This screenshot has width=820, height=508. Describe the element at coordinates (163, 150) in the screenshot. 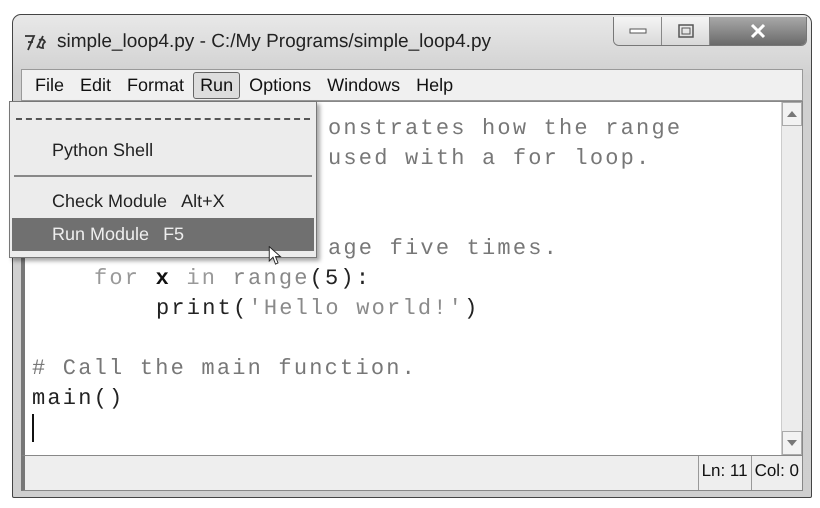

I see `menu-entry: Python Shell` at that location.